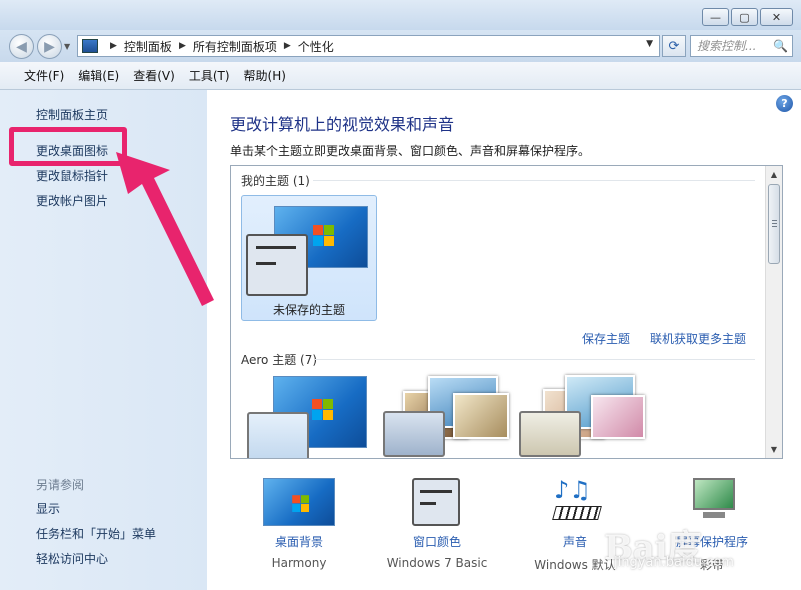 Image resolution: width=801 pixels, height=590 pixels. I want to click on theme-aero-windows7, so click(312, 417).